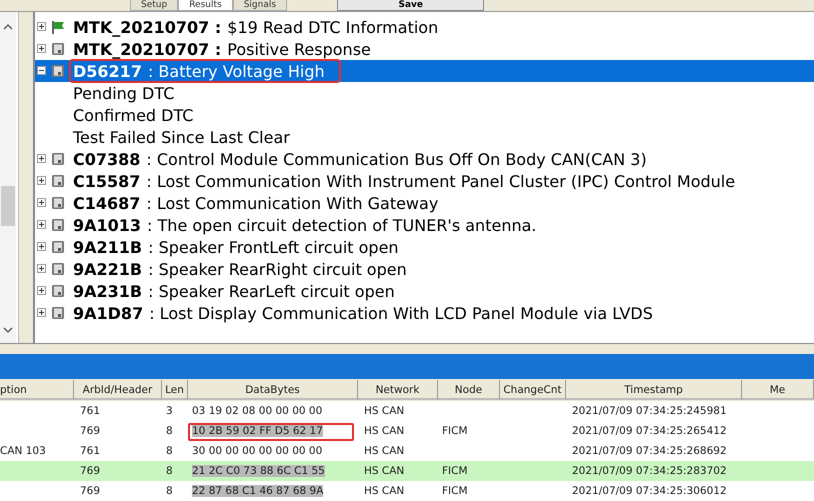  Describe the element at coordinates (8, 206) in the screenshot. I see `scroll-thumb` at that location.